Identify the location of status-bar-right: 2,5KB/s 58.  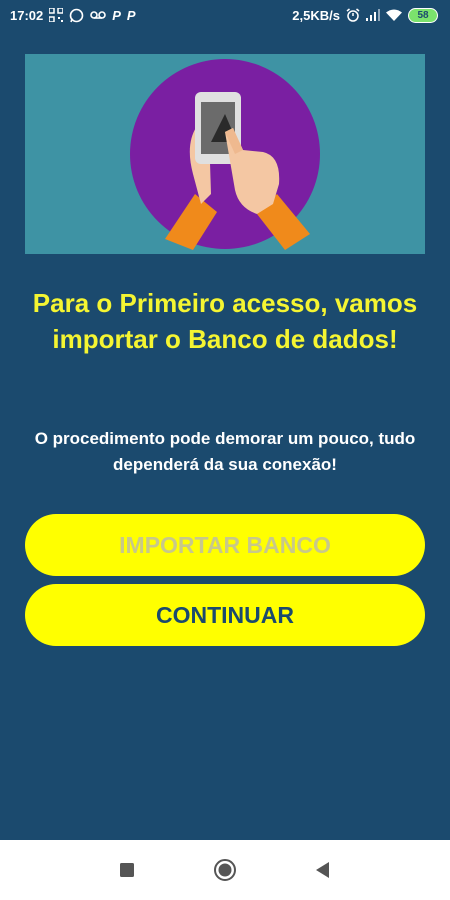
(365, 15).